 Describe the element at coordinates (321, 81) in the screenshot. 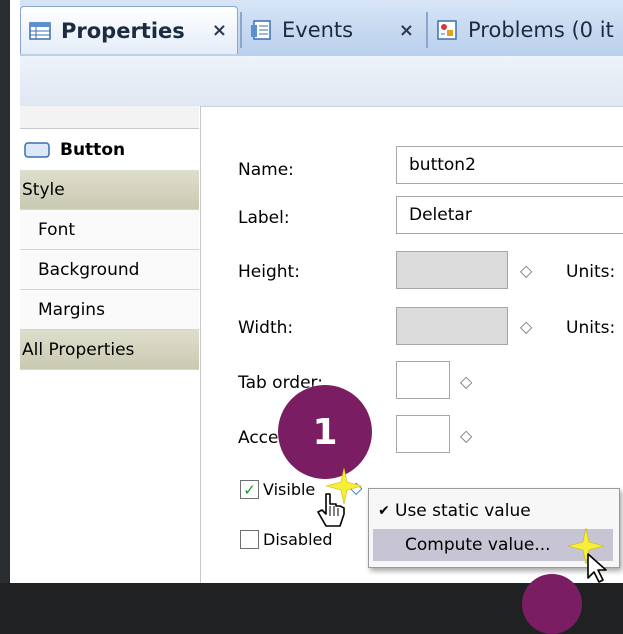

I see `view-toolbar` at that location.